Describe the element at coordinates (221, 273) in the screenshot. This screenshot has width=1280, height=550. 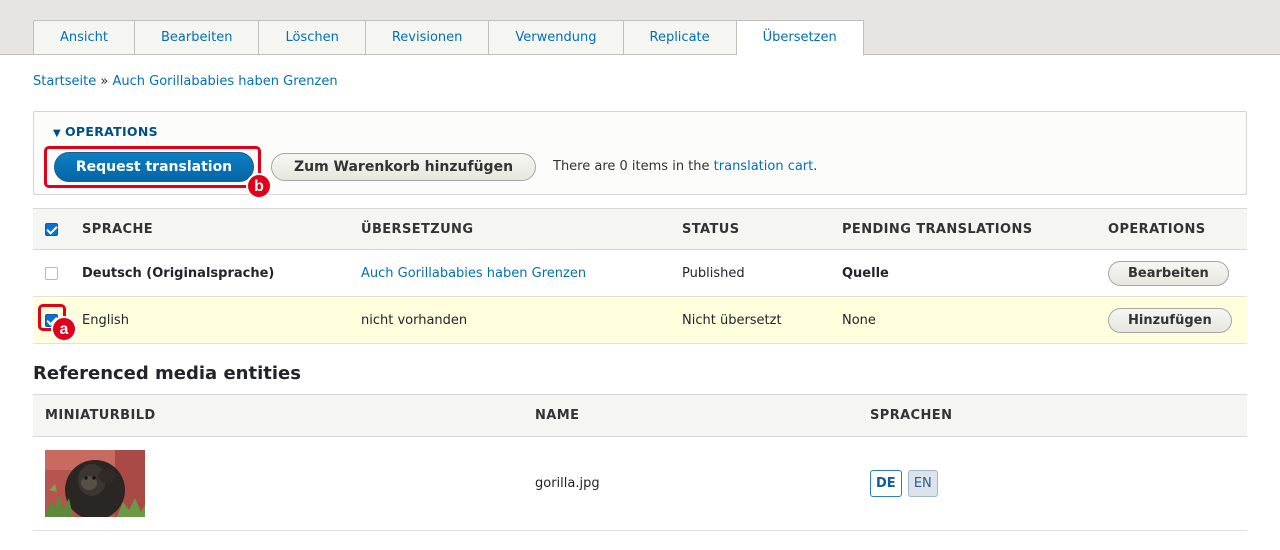
I see `language-cell: Deutsch (Originalsprache)` at that location.